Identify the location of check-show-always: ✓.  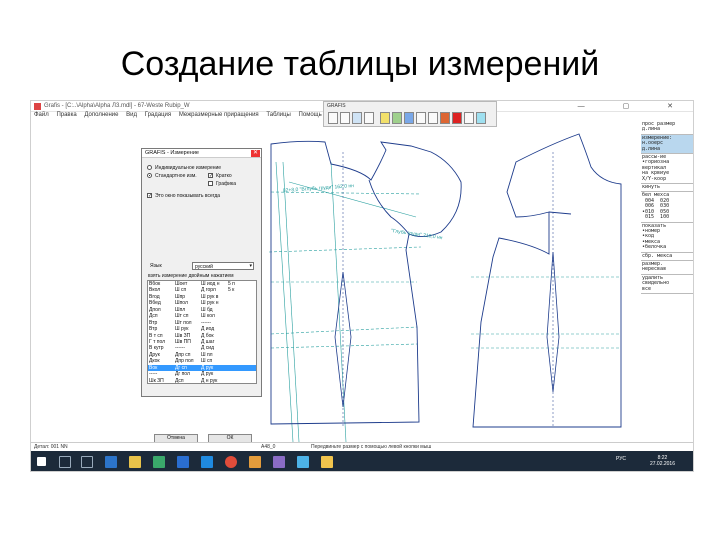
(149, 196).